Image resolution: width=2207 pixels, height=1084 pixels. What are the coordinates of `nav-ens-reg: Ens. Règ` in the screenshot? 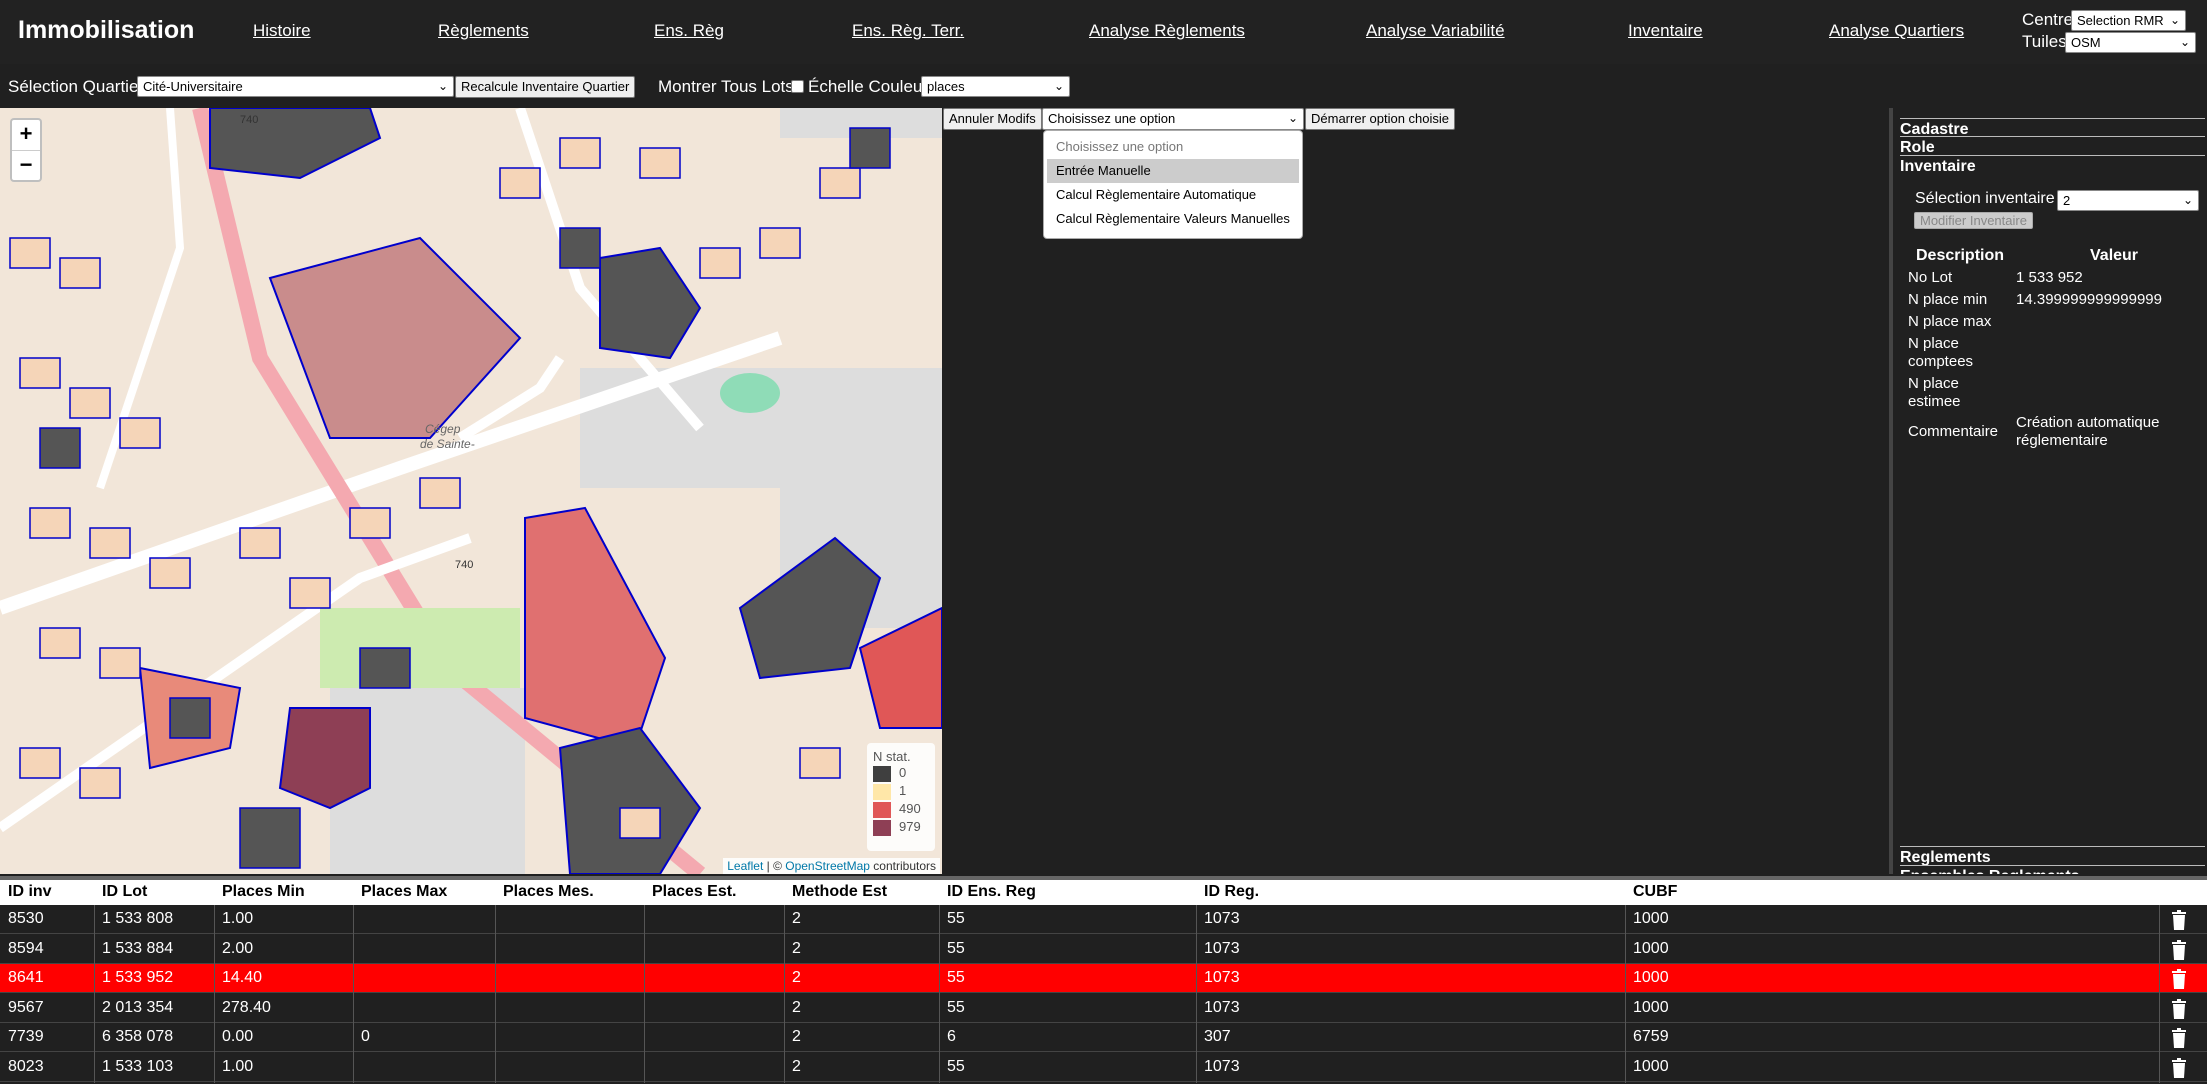 It's located at (689, 31).